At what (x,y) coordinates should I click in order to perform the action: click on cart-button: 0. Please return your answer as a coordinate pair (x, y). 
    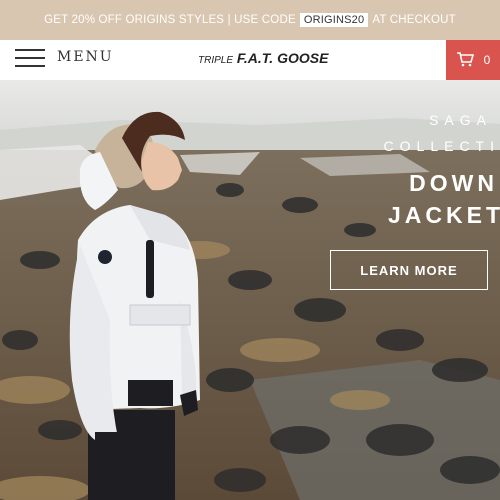
    Looking at the image, I should click on (473, 60).